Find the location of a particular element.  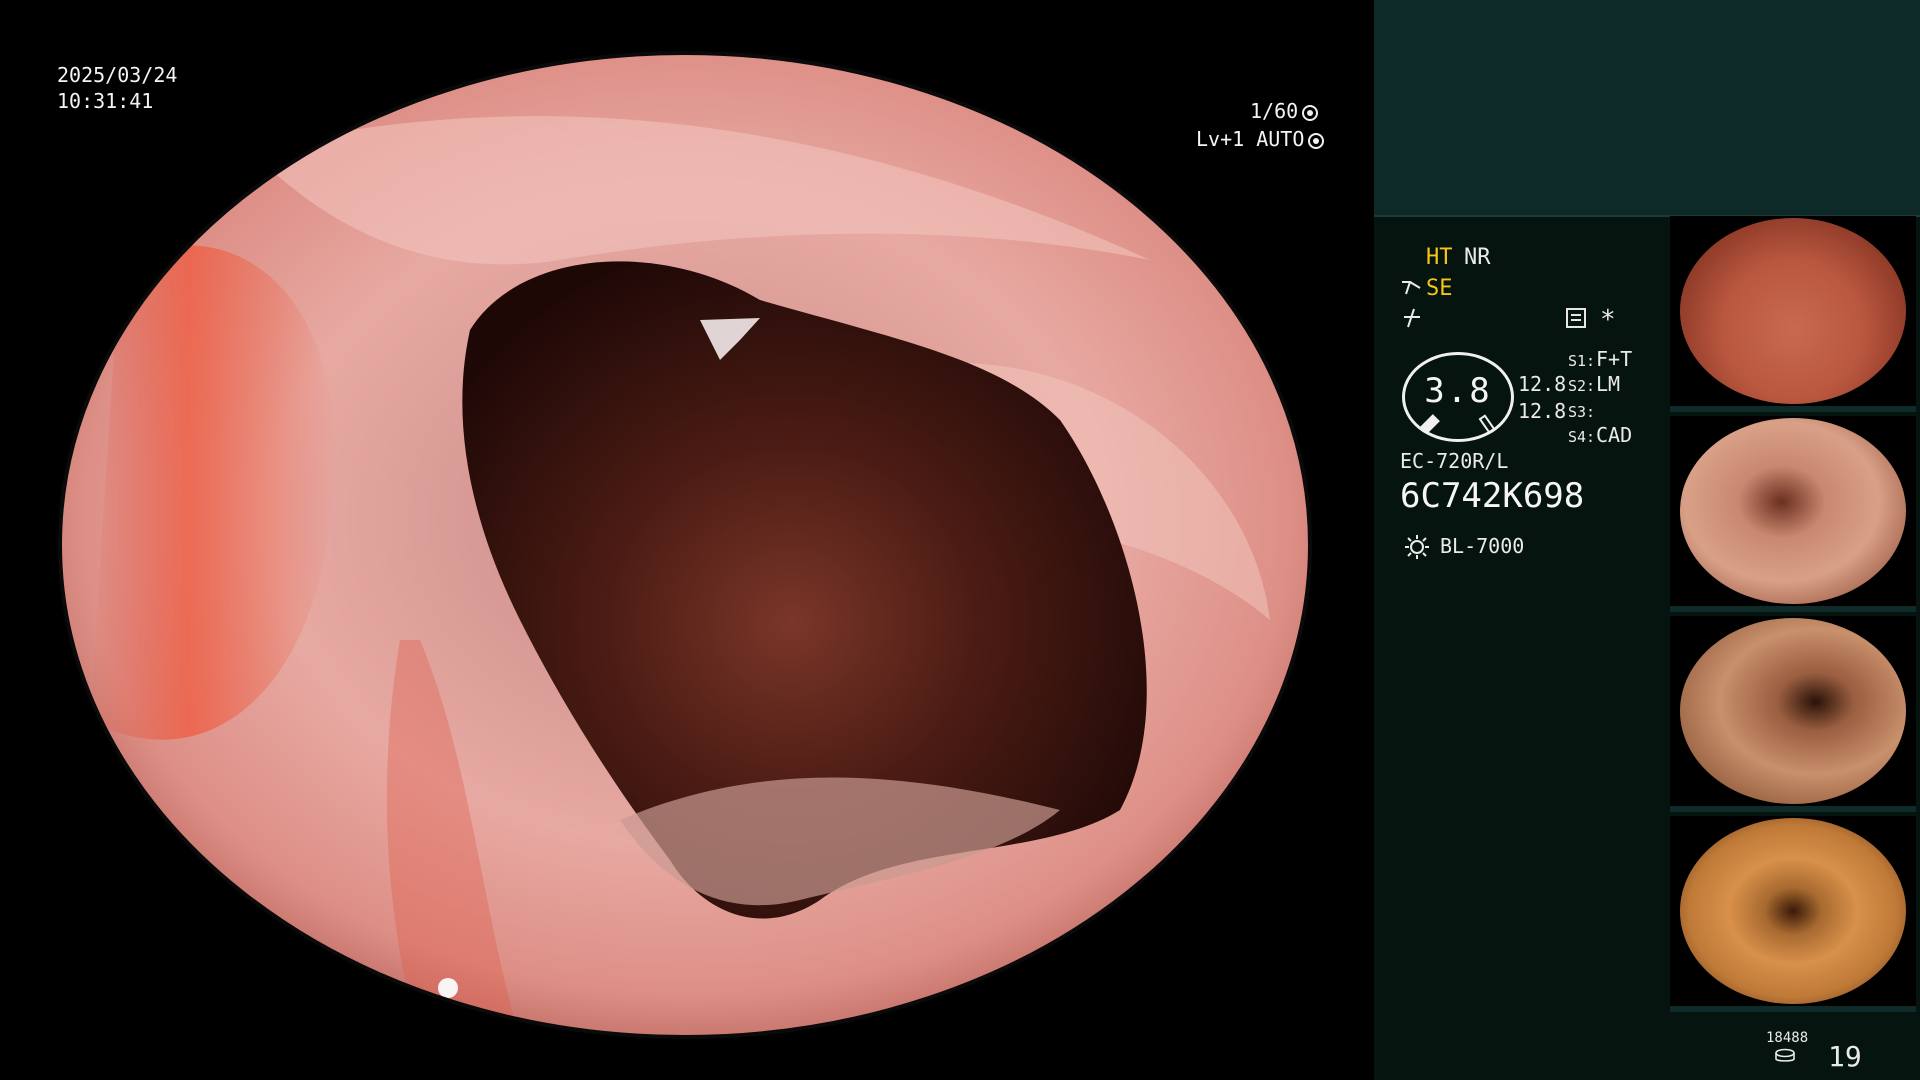

setting-s2-value: LM is located at coordinates (1608, 384).